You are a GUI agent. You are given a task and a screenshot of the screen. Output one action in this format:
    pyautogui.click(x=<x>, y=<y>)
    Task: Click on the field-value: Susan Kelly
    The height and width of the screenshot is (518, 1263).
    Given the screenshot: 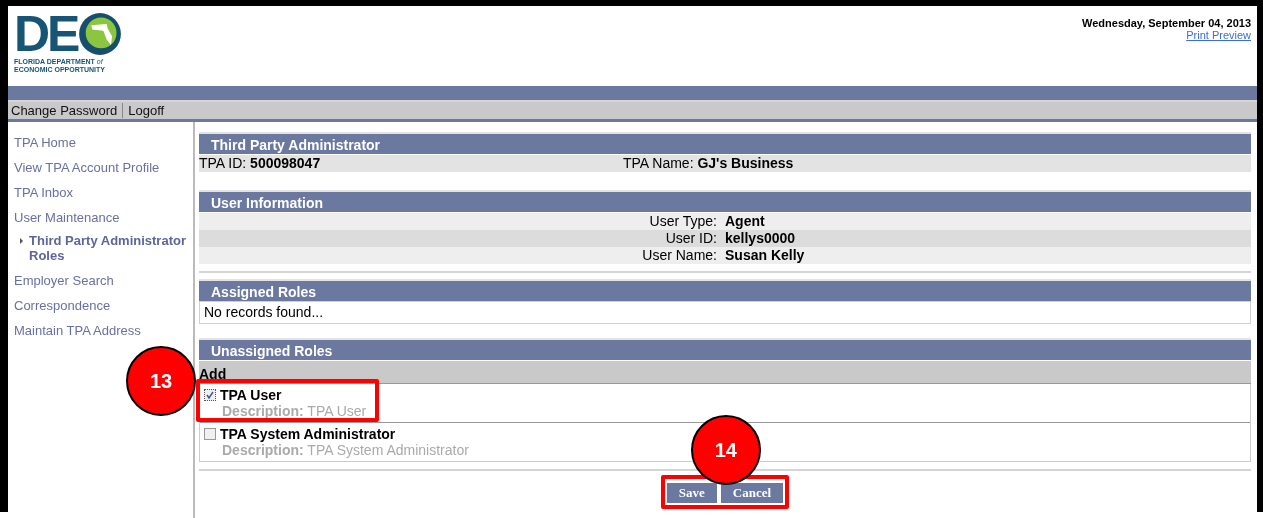 What is the action you would take?
    pyautogui.click(x=765, y=255)
    